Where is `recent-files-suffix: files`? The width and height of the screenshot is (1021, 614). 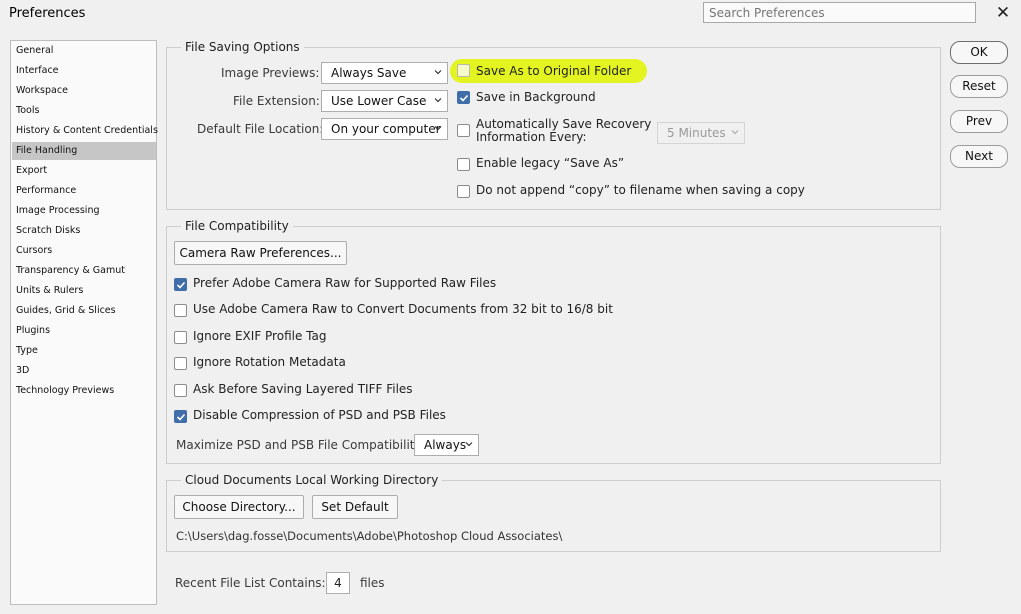
recent-files-suffix: files is located at coordinates (372, 583).